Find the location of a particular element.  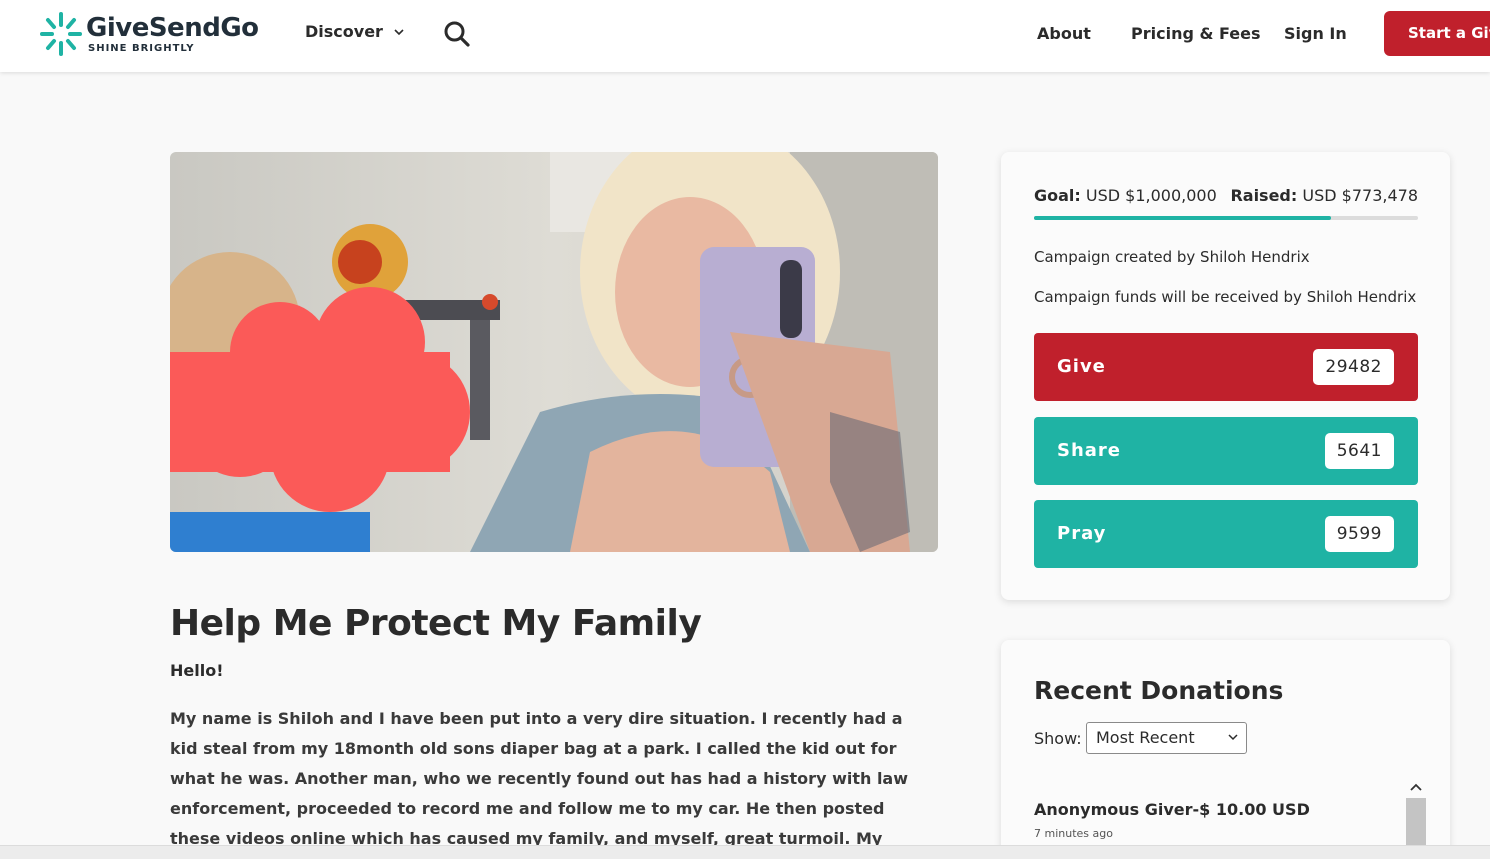

share-label: Share is located at coordinates (1089, 450).